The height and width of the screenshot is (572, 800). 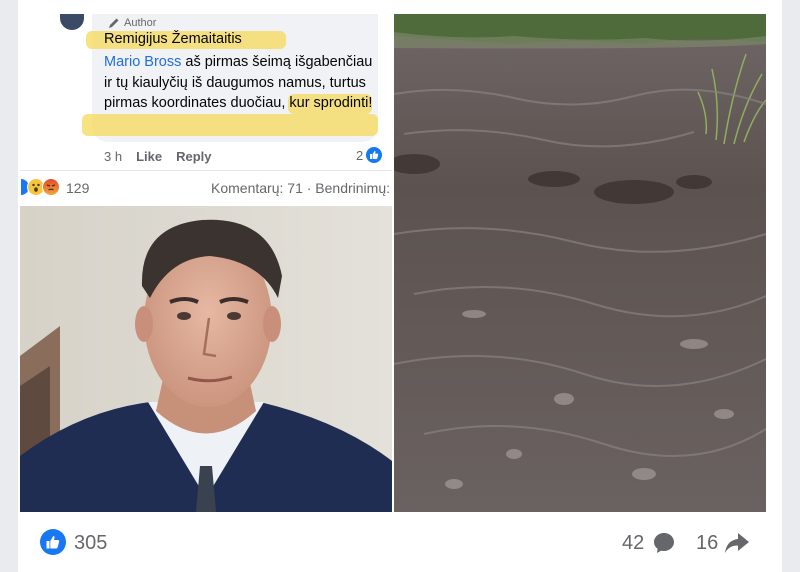 What do you see at coordinates (90, 543) in the screenshot?
I see `likes-count: 305` at bounding box center [90, 543].